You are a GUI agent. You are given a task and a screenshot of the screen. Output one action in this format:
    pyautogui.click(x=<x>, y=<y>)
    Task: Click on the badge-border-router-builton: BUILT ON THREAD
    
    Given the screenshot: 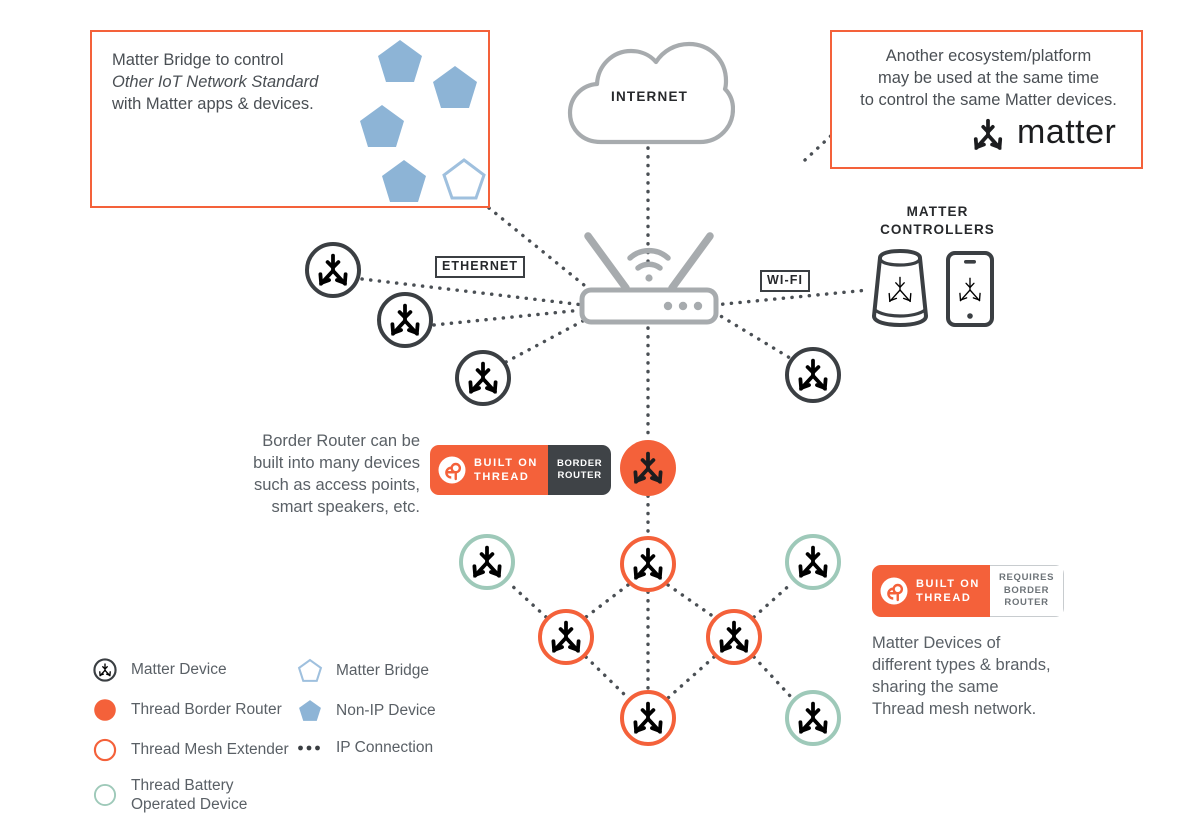 What is the action you would take?
    pyautogui.click(x=506, y=469)
    